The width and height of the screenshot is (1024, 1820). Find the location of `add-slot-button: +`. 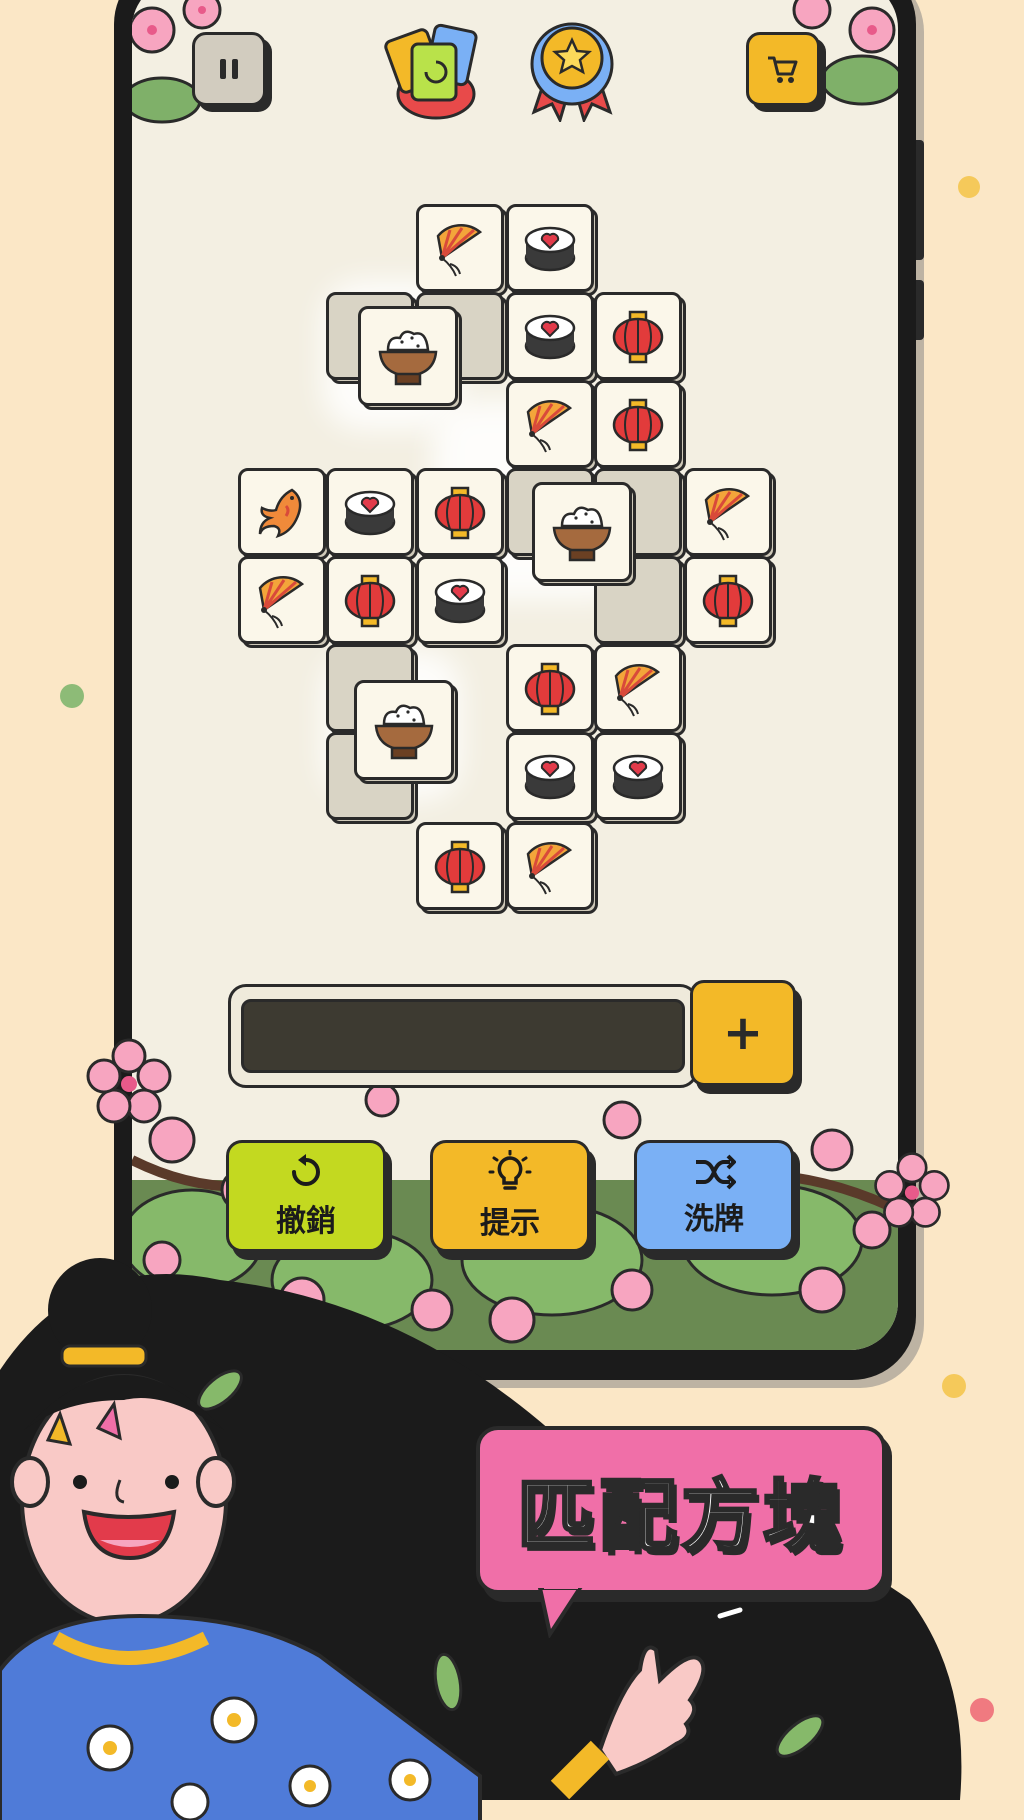

add-slot-button: + is located at coordinates (743, 1033).